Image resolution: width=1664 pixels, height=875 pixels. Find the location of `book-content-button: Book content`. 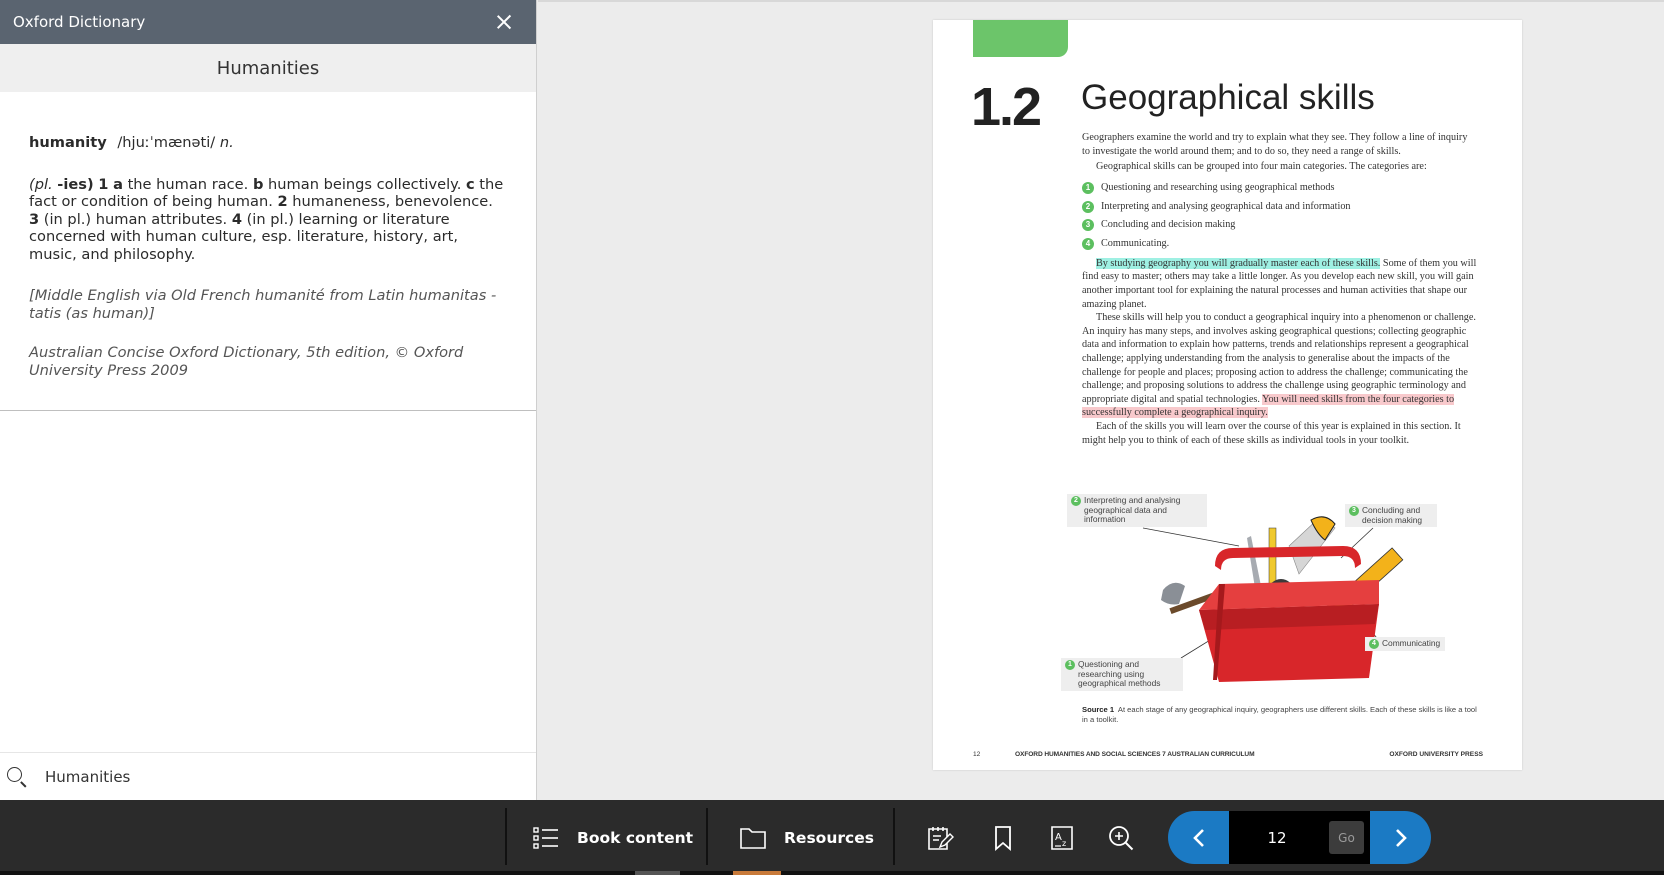

book-content-button: Book content is located at coordinates (613, 837).